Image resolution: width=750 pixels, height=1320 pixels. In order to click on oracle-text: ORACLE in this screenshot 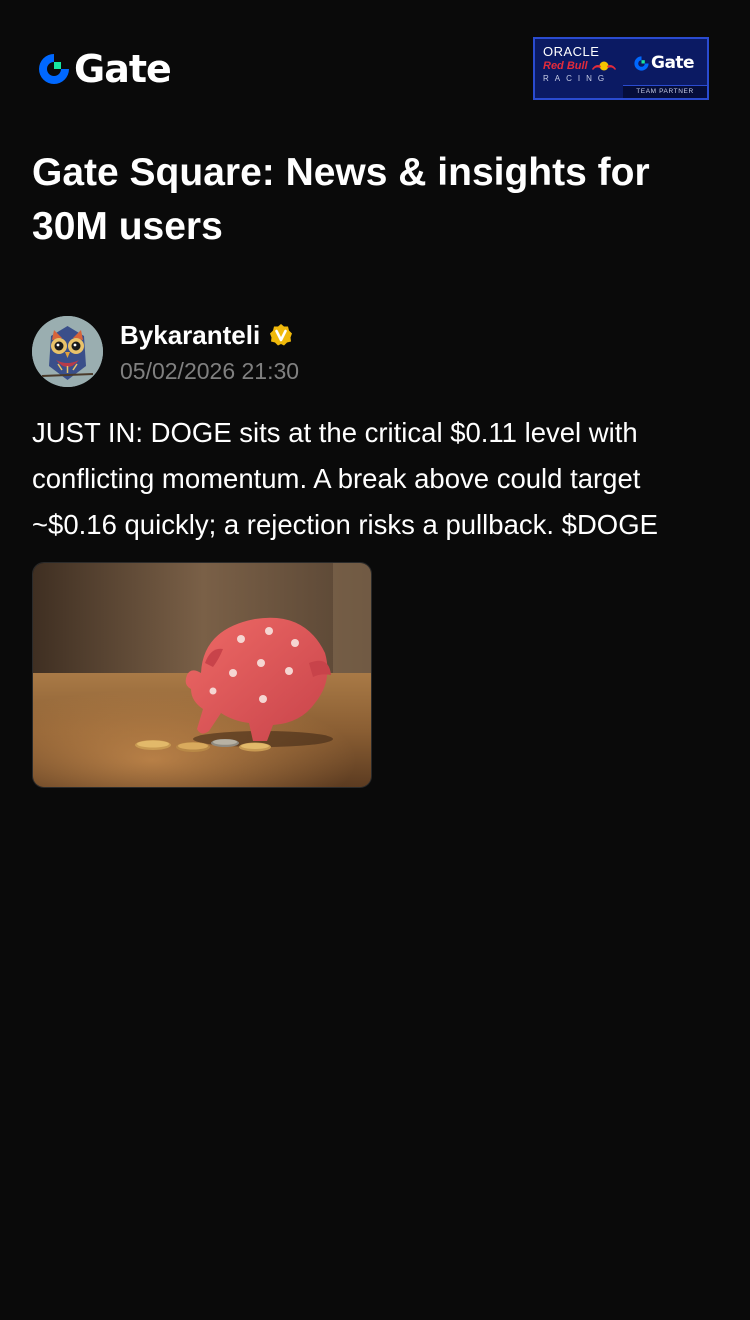, I will do `click(571, 51)`.